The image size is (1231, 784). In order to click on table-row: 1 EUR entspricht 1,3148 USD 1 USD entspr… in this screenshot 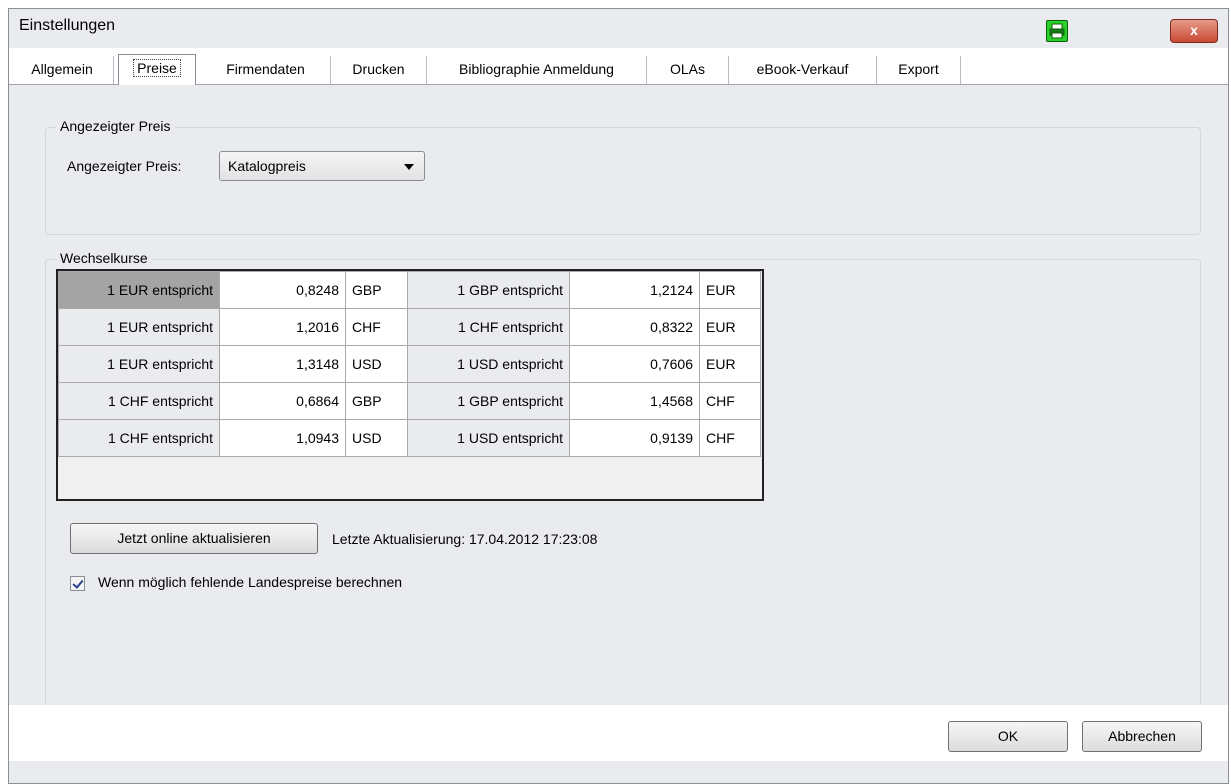, I will do `click(409, 364)`.